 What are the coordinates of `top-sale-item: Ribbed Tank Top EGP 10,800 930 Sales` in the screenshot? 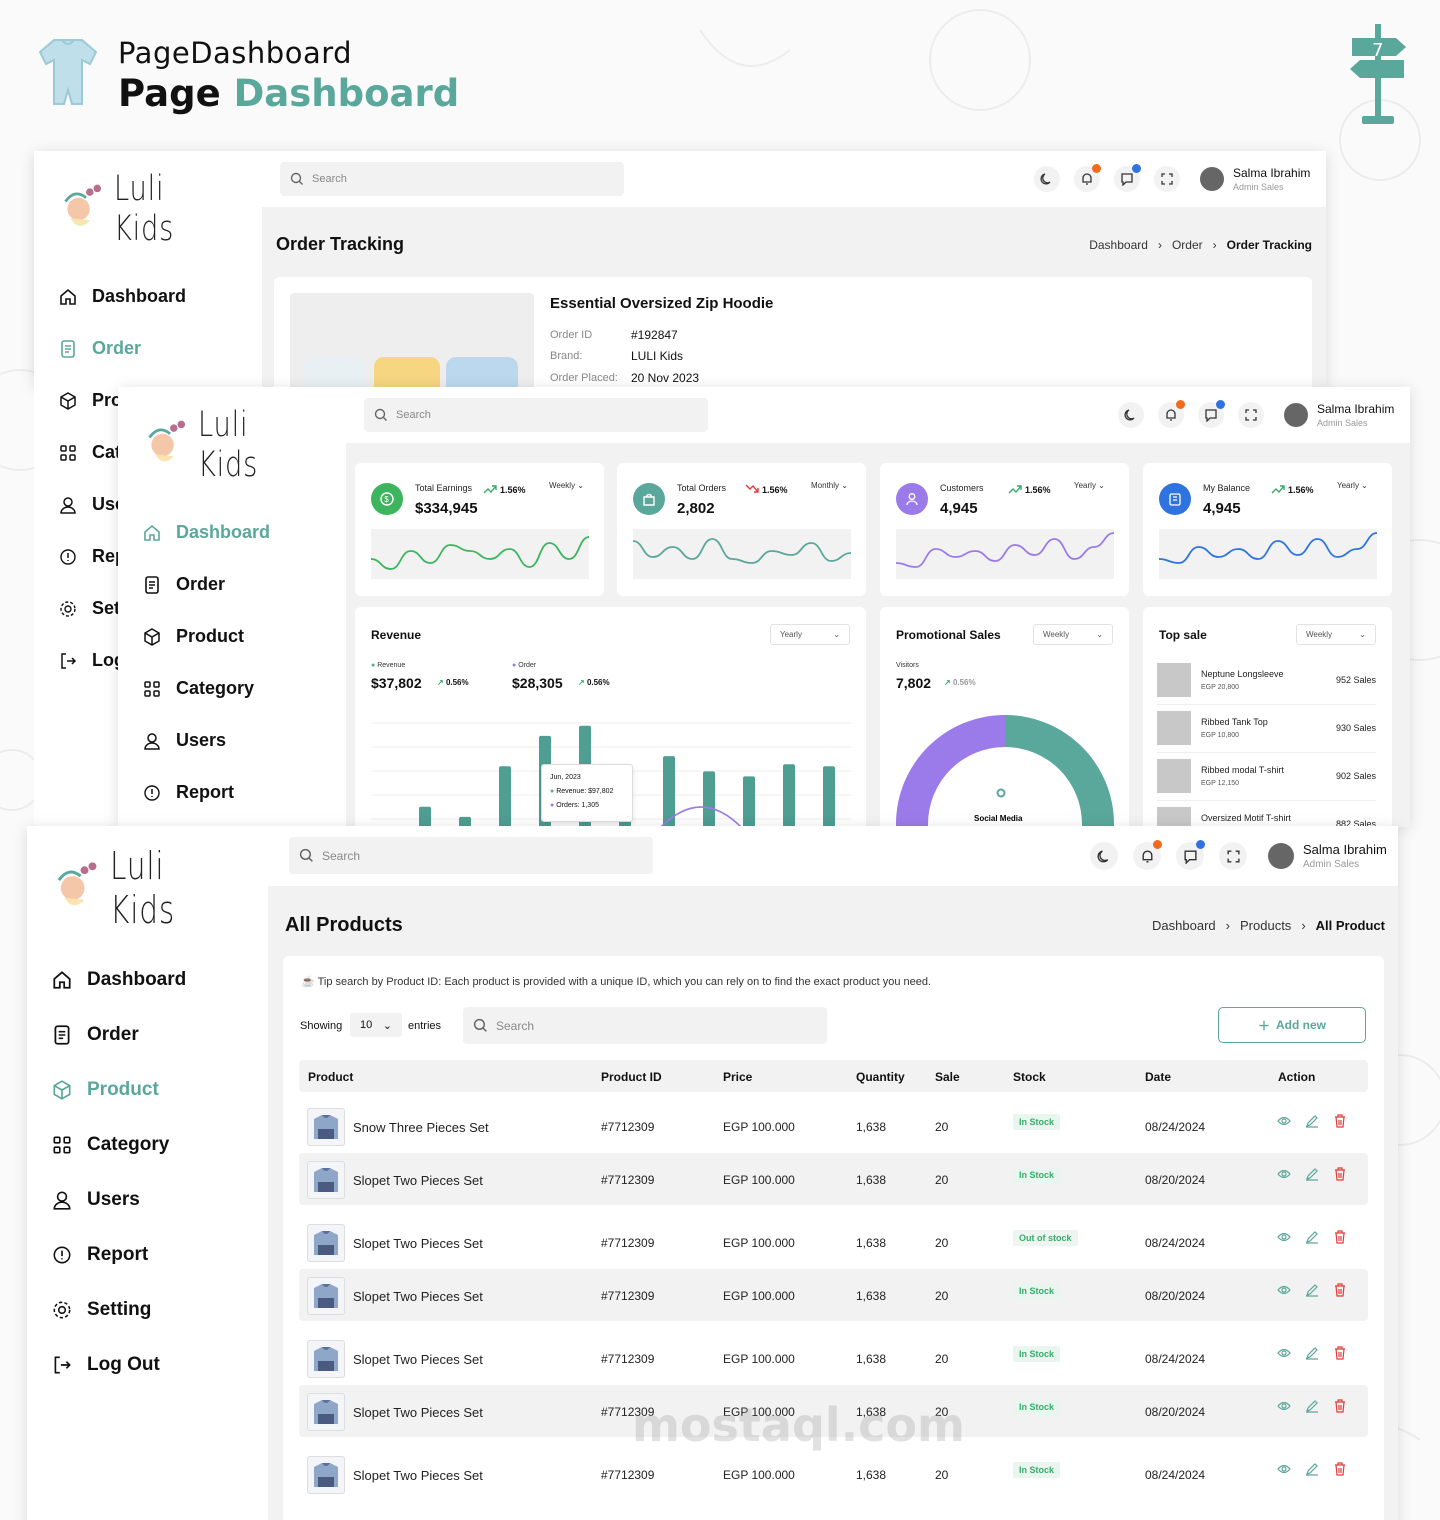 It's located at (1266, 730).